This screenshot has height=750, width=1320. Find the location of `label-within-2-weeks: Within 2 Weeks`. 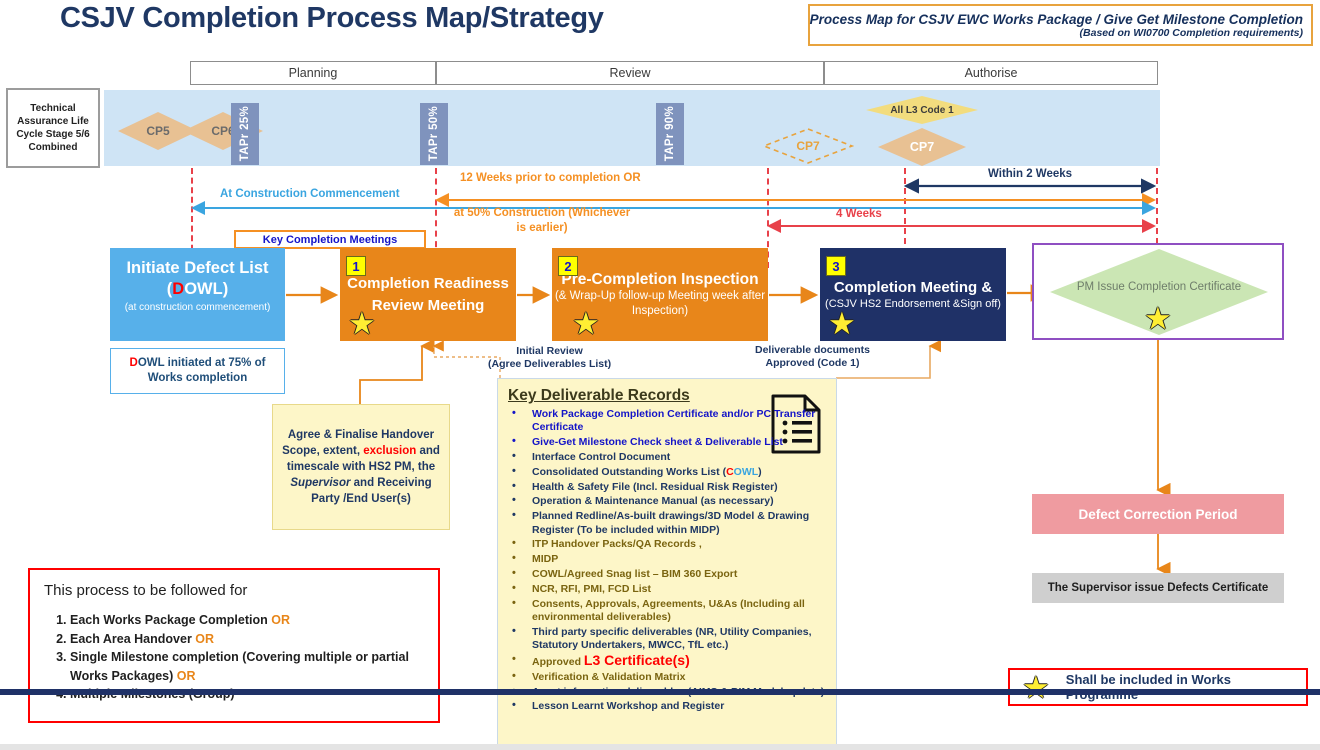

label-within-2-weeks: Within 2 Weeks is located at coordinates (1030, 174).